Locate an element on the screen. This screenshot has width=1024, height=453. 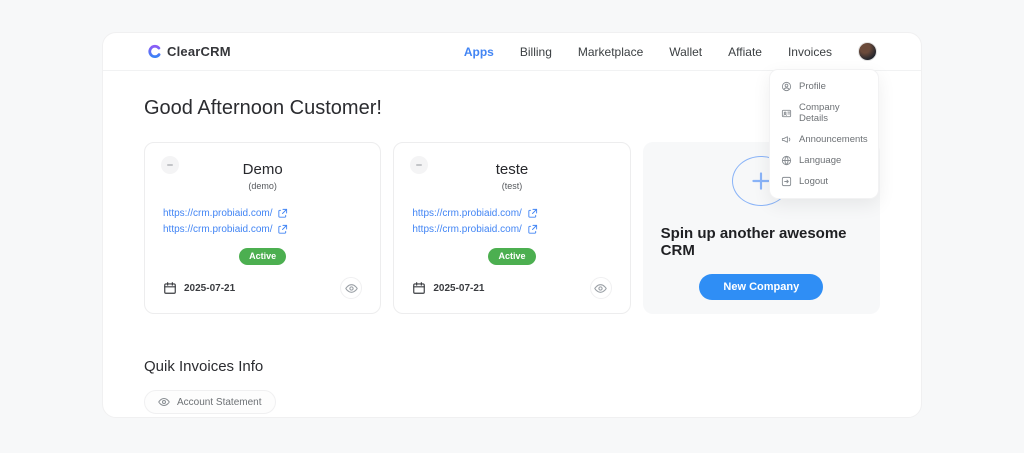
invoices-section: Quik Invoices Info Account Statement is located at coordinates (512, 386).